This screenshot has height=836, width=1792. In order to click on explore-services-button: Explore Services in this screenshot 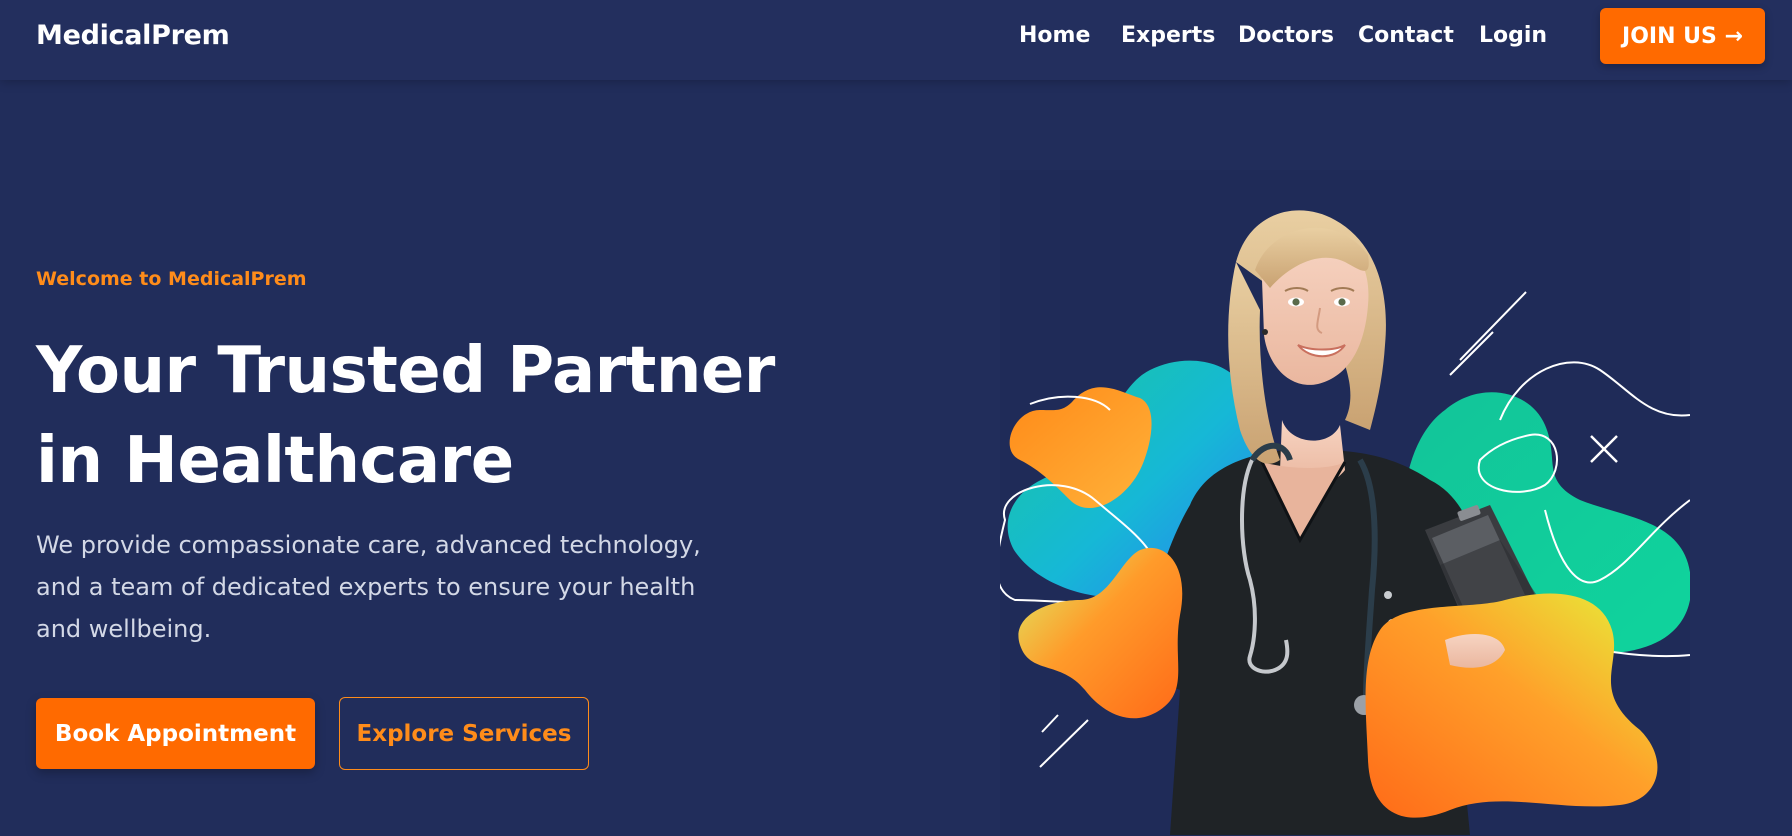, I will do `click(464, 733)`.